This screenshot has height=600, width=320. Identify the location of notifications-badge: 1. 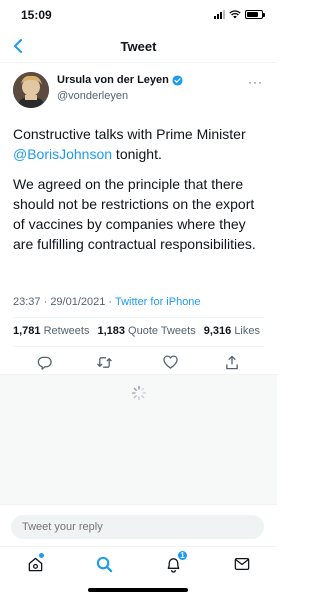
(182, 555).